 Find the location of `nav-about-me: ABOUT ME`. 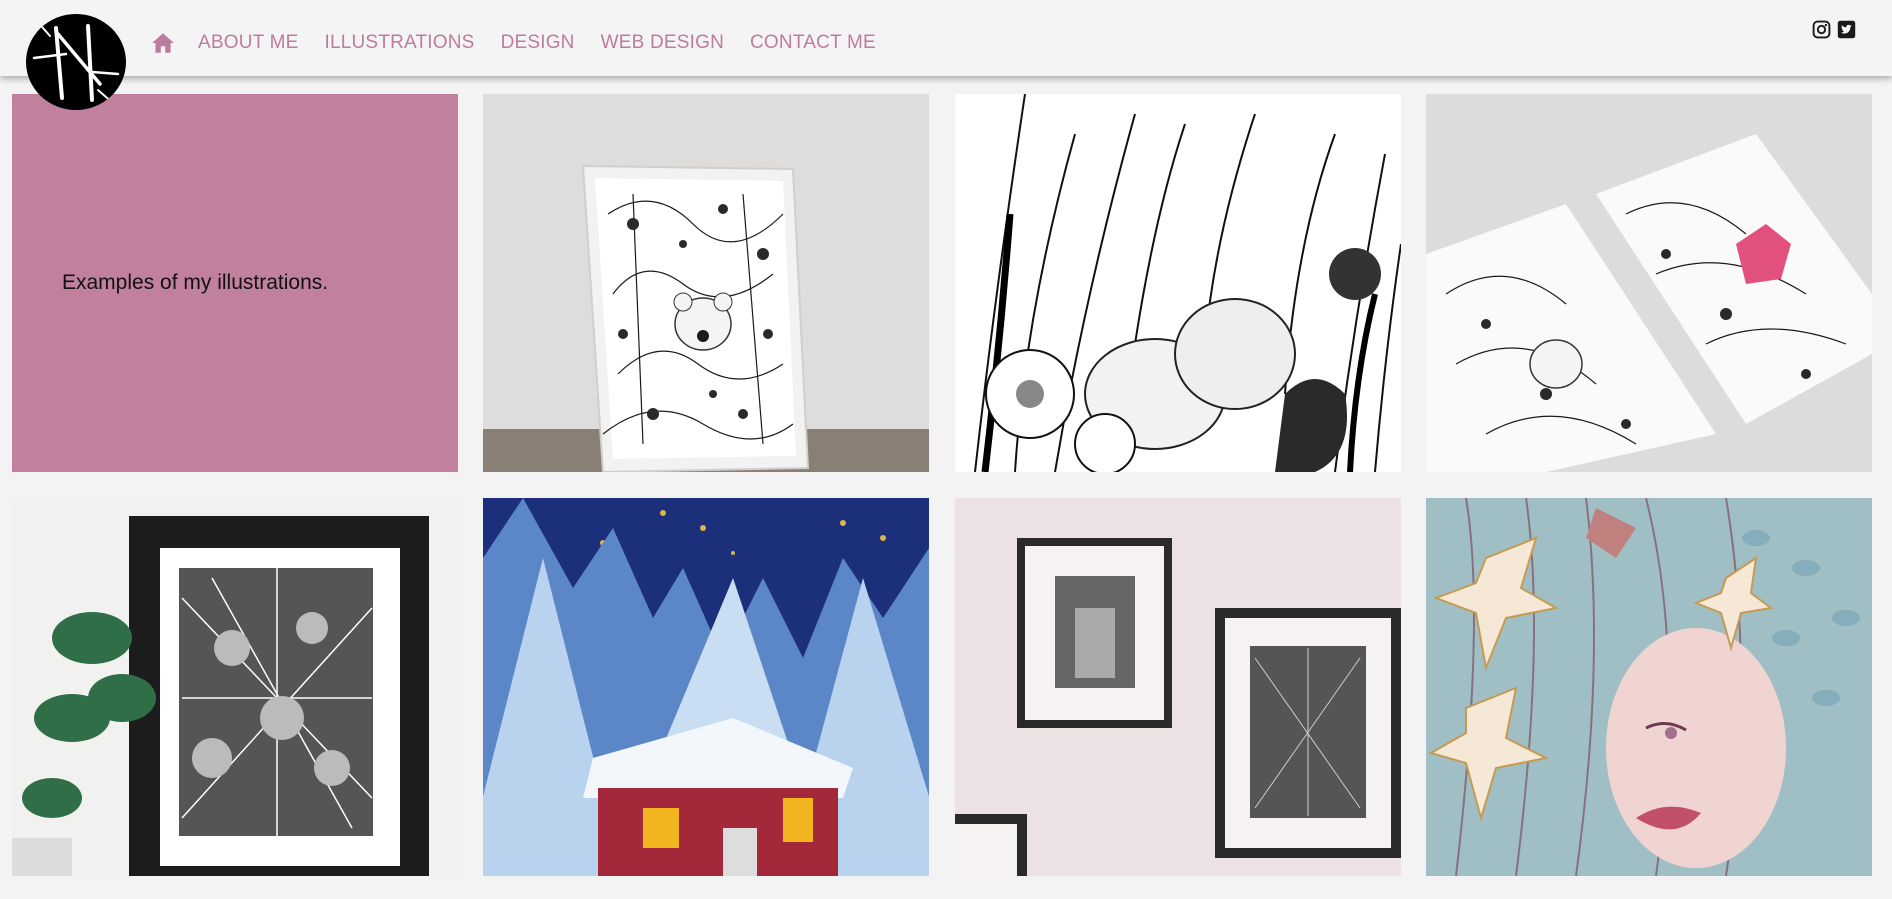

nav-about-me: ABOUT ME is located at coordinates (248, 43).